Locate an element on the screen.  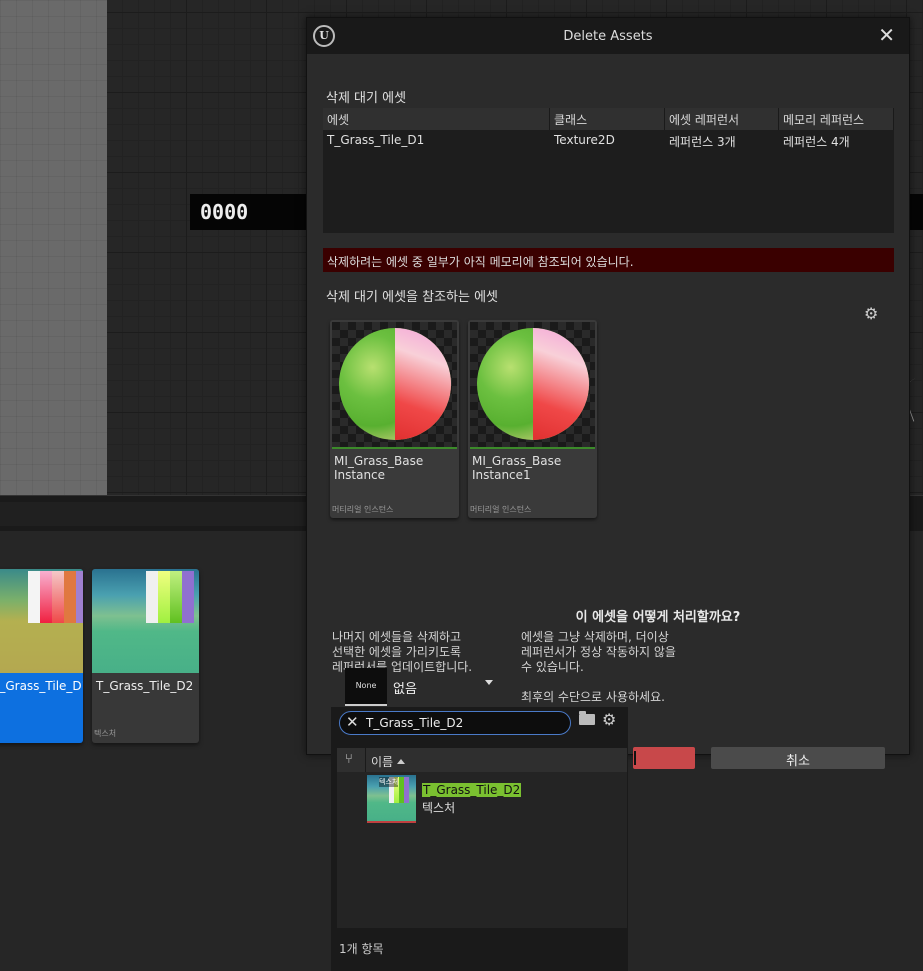
result-name: T_Grass_Tile_D2 is located at coordinates (472, 790).